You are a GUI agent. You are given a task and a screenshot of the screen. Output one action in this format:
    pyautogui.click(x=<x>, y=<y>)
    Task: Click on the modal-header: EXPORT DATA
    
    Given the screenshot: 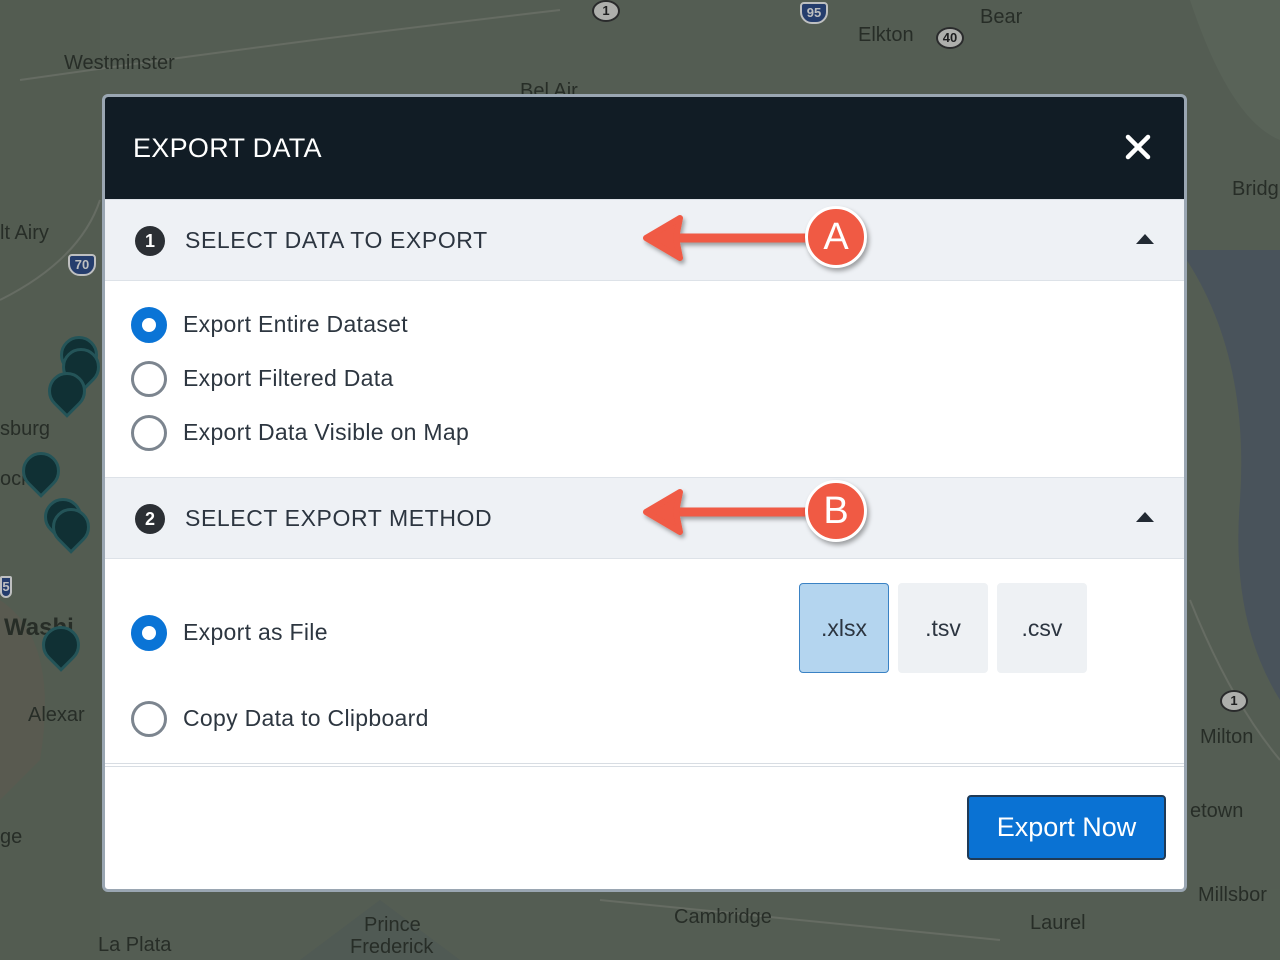 What is the action you would take?
    pyautogui.click(x=644, y=148)
    